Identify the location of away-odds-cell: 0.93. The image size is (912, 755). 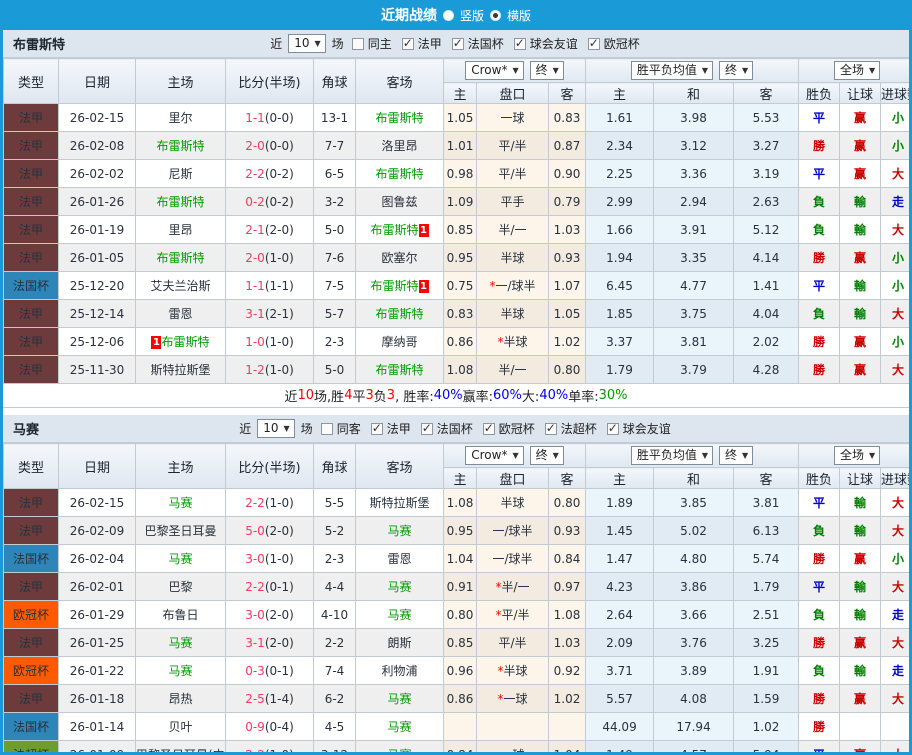
(567, 257).